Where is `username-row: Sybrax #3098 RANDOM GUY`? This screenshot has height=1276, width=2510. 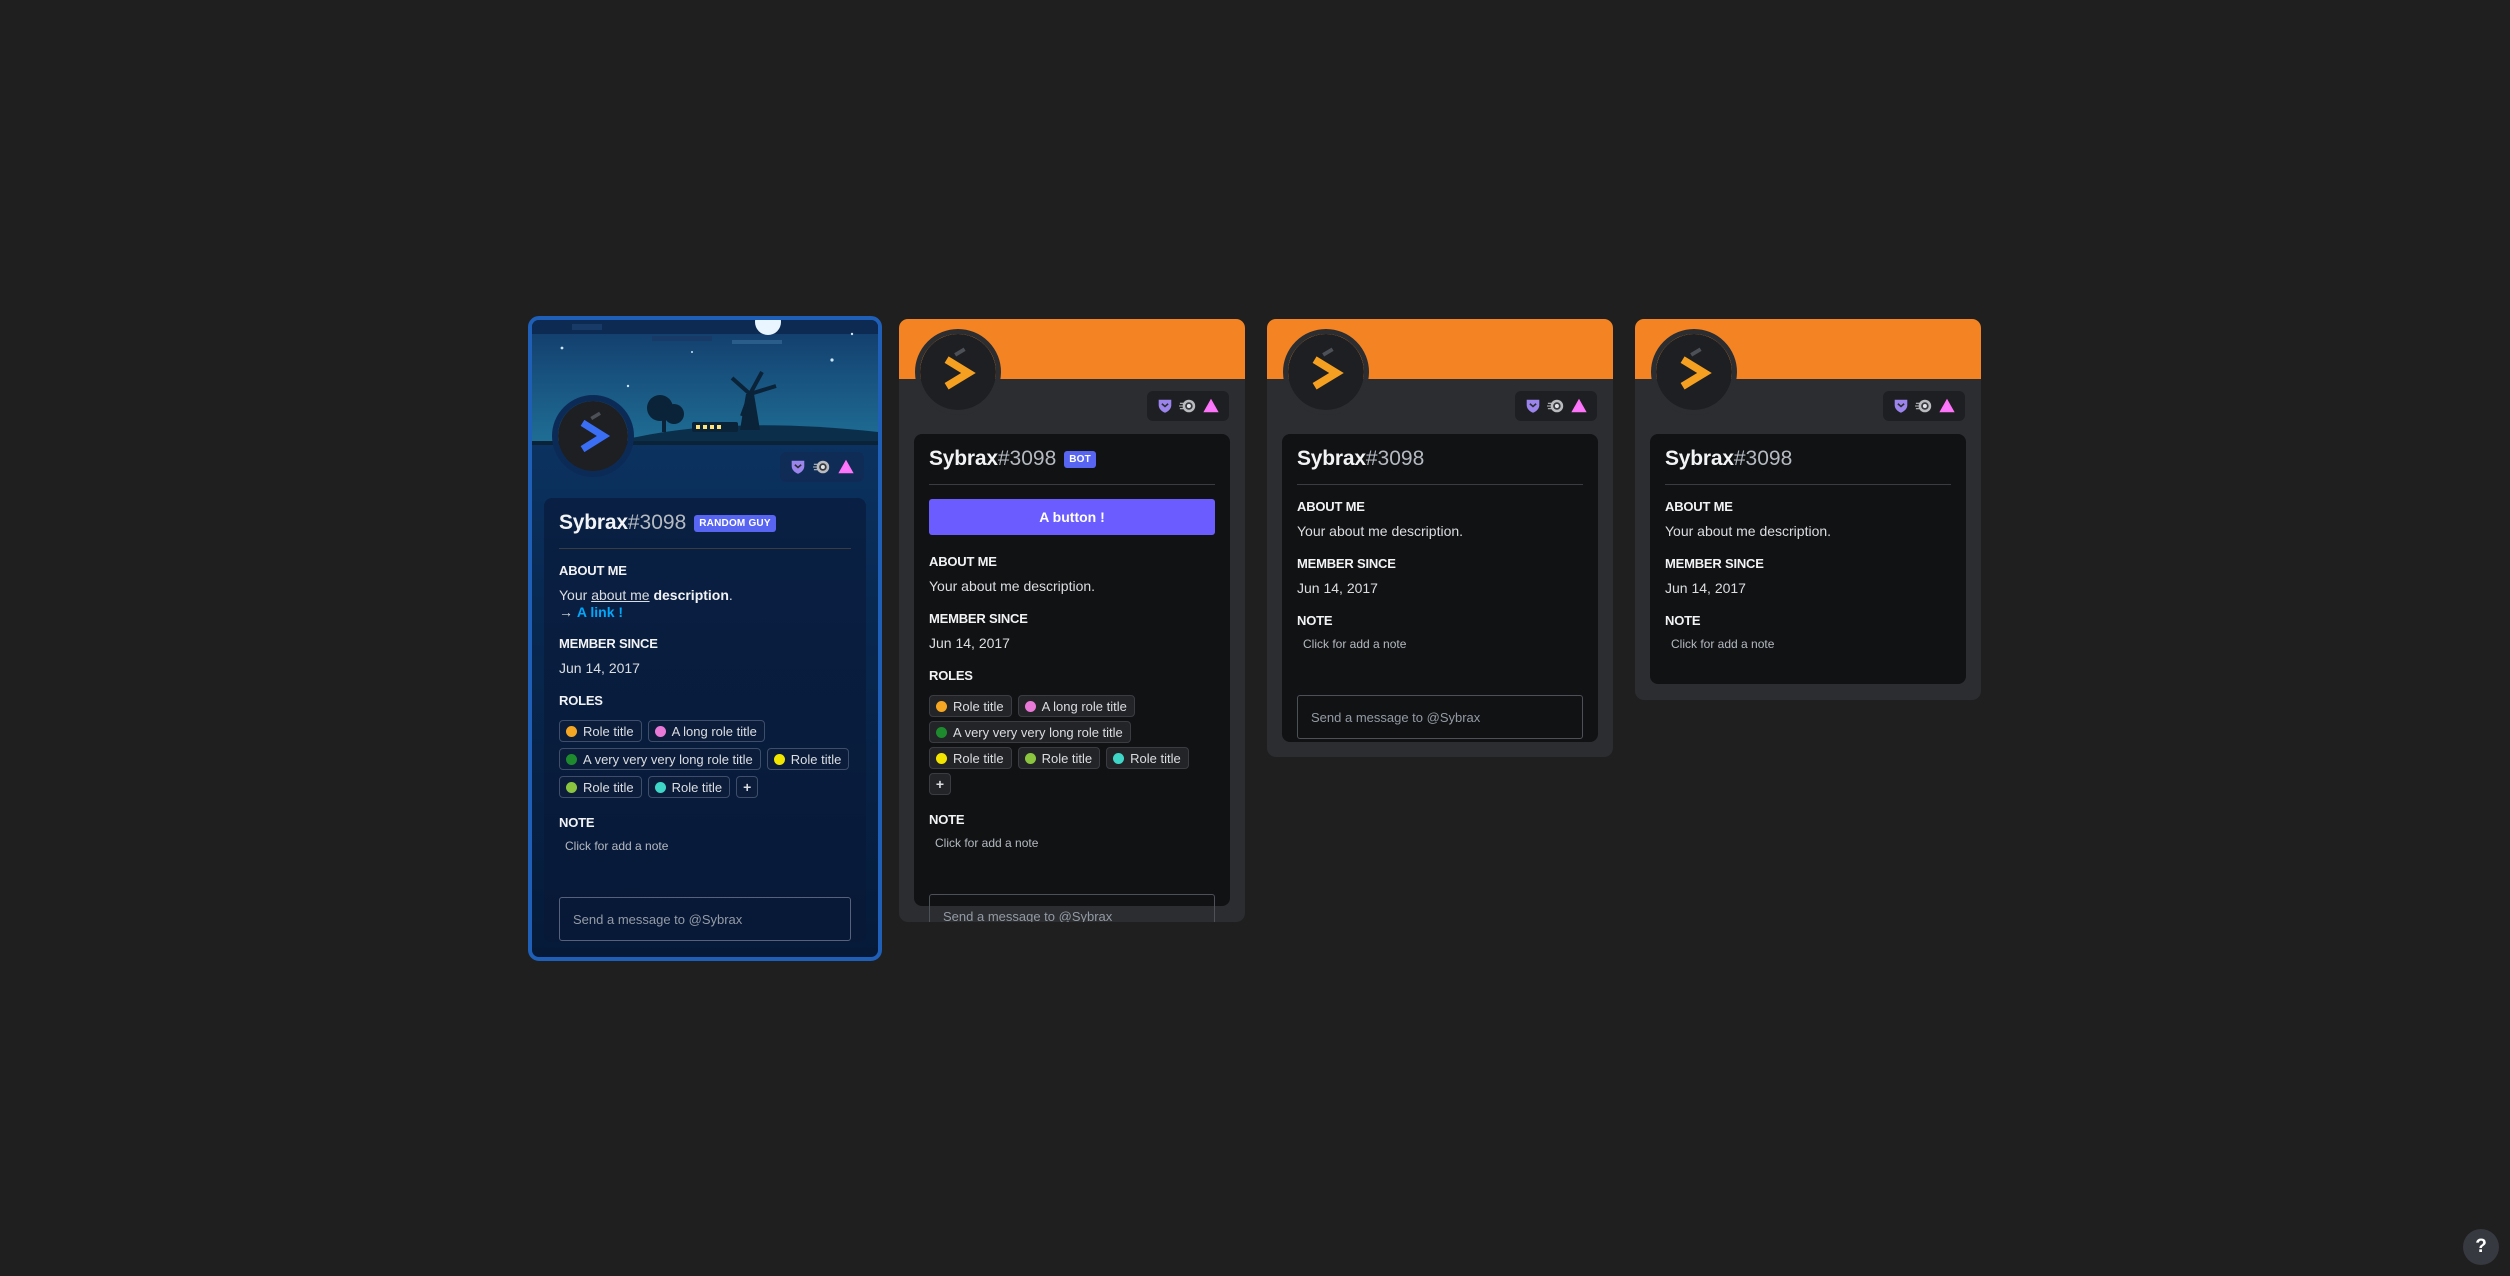 username-row: Sybrax #3098 RANDOM GUY is located at coordinates (705, 523).